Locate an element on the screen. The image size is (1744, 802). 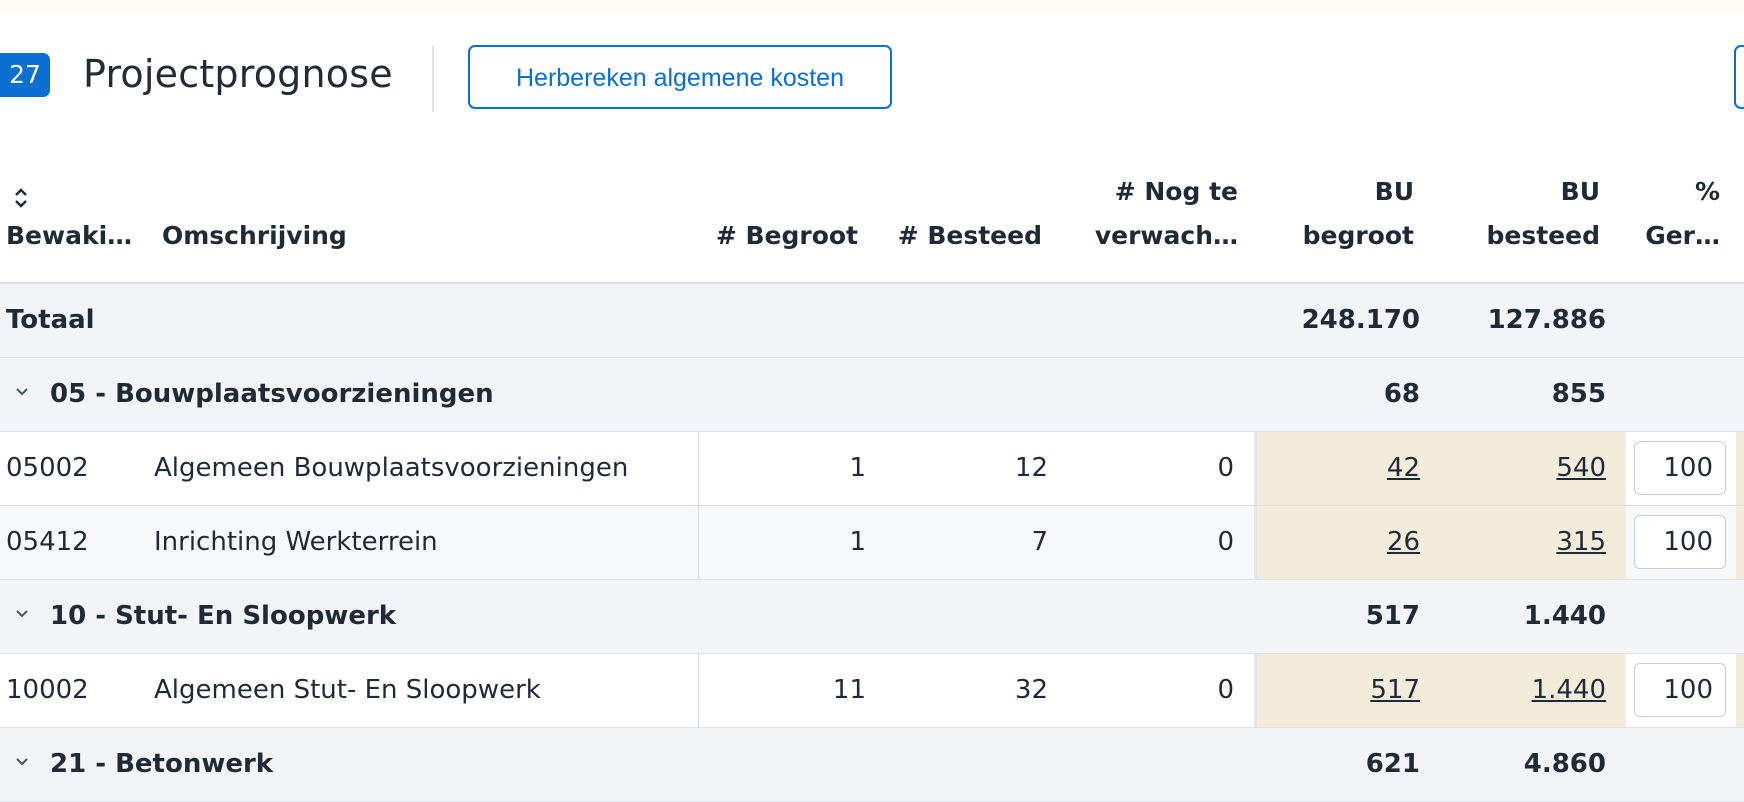
row-besteed: 7 is located at coordinates (1039, 542).